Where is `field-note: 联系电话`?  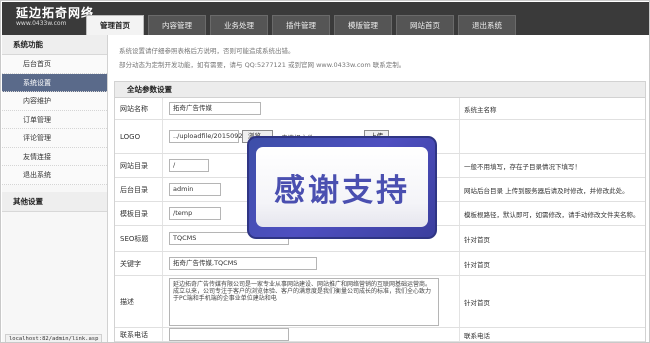
field-note: 联系电话 is located at coordinates (477, 335).